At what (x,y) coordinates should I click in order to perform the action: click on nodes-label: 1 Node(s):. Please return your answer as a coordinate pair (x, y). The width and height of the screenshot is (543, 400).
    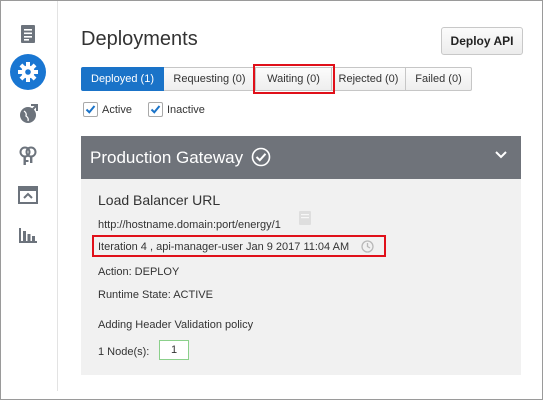
    Looking at the image, I should click on (124, 352).